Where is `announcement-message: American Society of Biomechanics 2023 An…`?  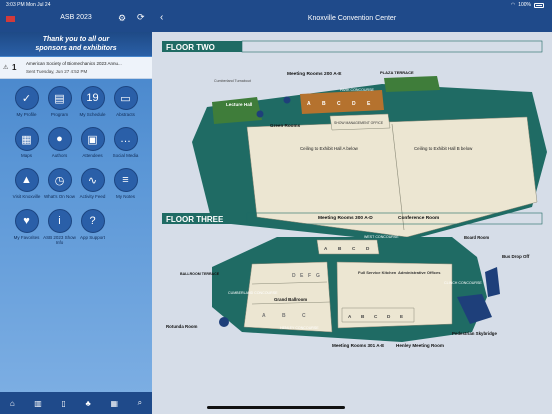
announcement-message: American Society of Biomechanics 2023 An… is located at coordinates (74, 63).